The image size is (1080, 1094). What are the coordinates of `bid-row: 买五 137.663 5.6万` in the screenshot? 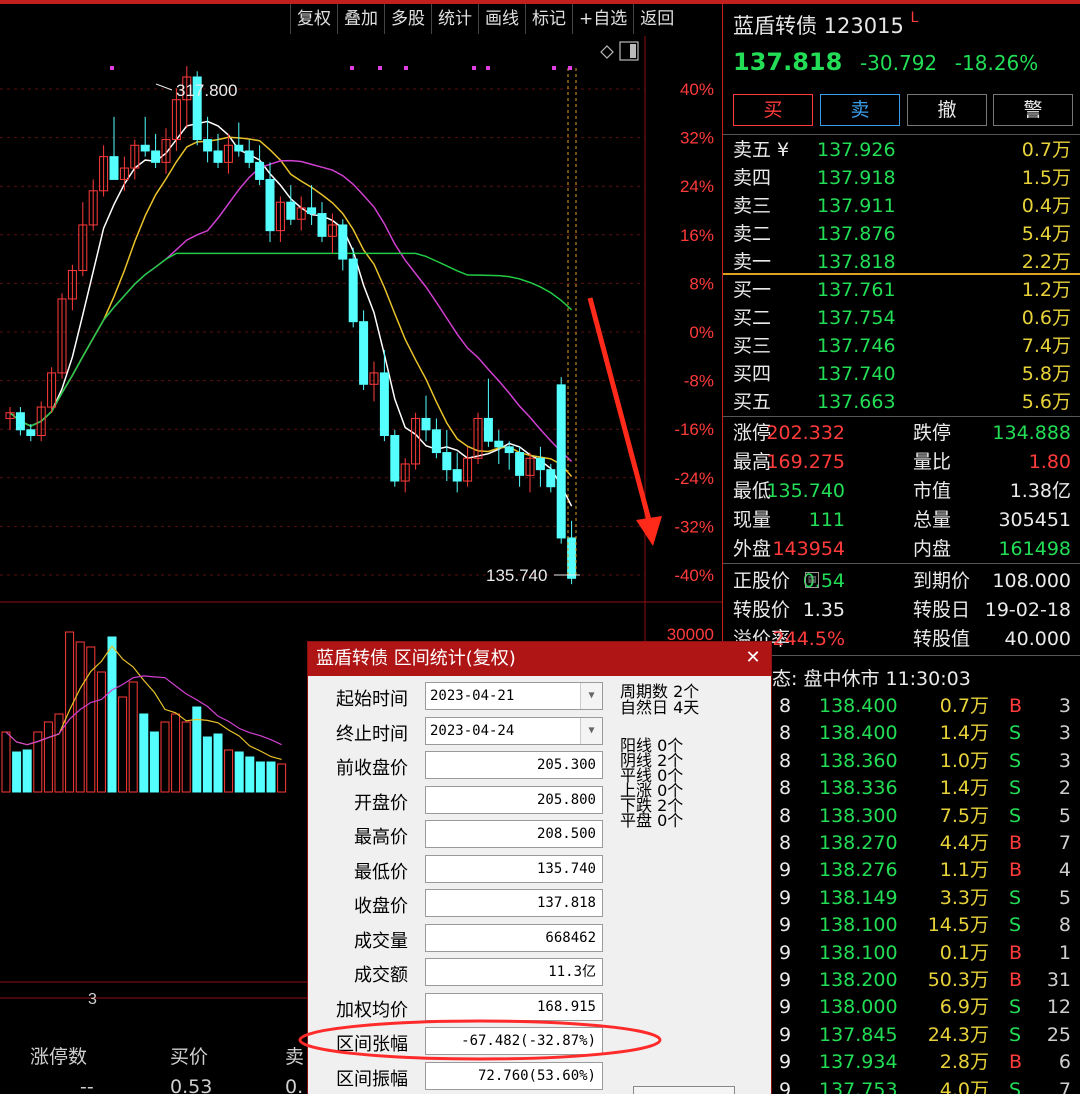 It's located at (901, 402).